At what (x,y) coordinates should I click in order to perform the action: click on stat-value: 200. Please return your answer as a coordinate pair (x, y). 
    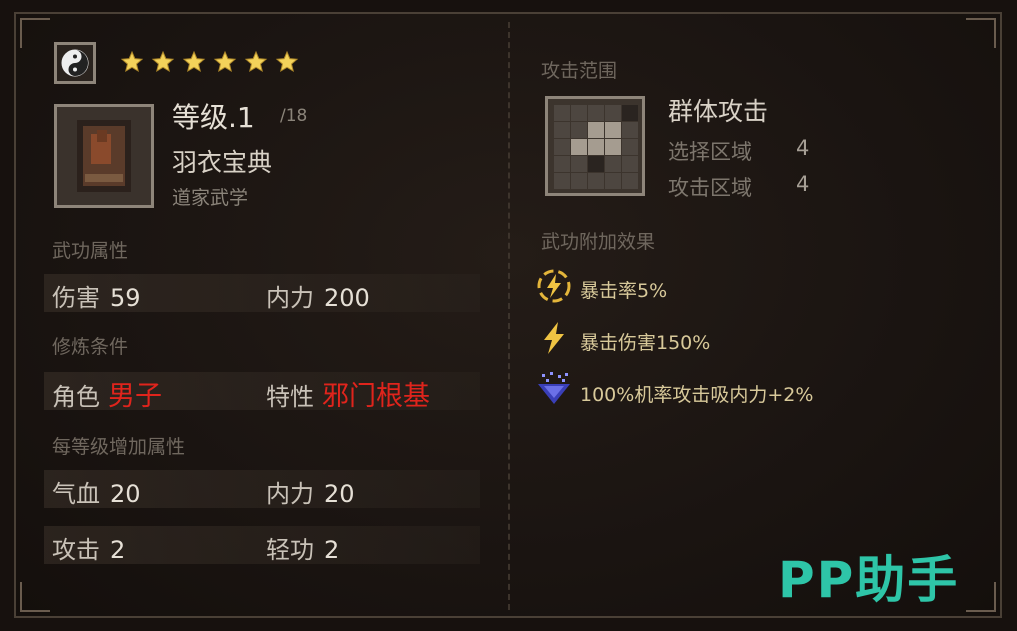
    Looking at the image, I should click on (347, 298).